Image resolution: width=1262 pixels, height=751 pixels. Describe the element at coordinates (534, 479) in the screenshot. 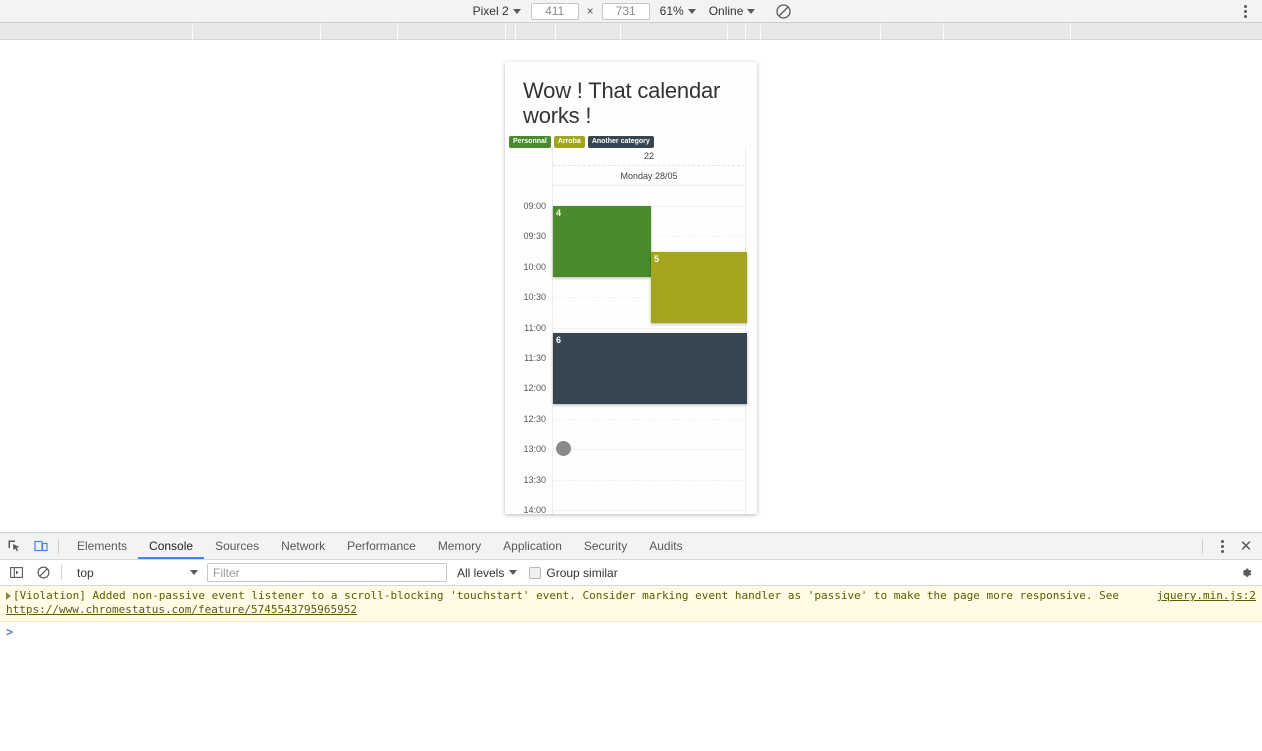

I see `time-label: 13:30` at that location.